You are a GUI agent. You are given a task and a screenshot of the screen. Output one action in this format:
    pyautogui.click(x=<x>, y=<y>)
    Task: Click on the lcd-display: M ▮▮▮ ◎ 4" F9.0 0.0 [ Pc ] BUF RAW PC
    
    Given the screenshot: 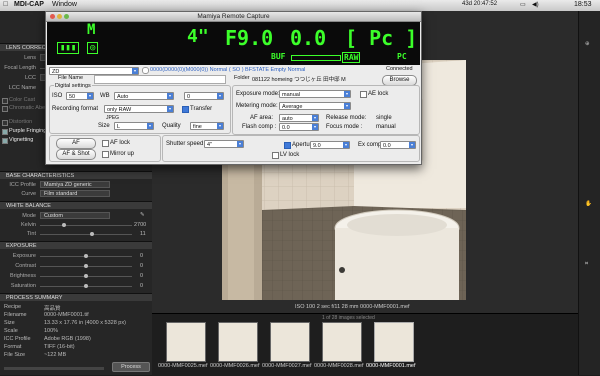 What is the action you would take?
    pyautogui.click(x=233, y=43)
    